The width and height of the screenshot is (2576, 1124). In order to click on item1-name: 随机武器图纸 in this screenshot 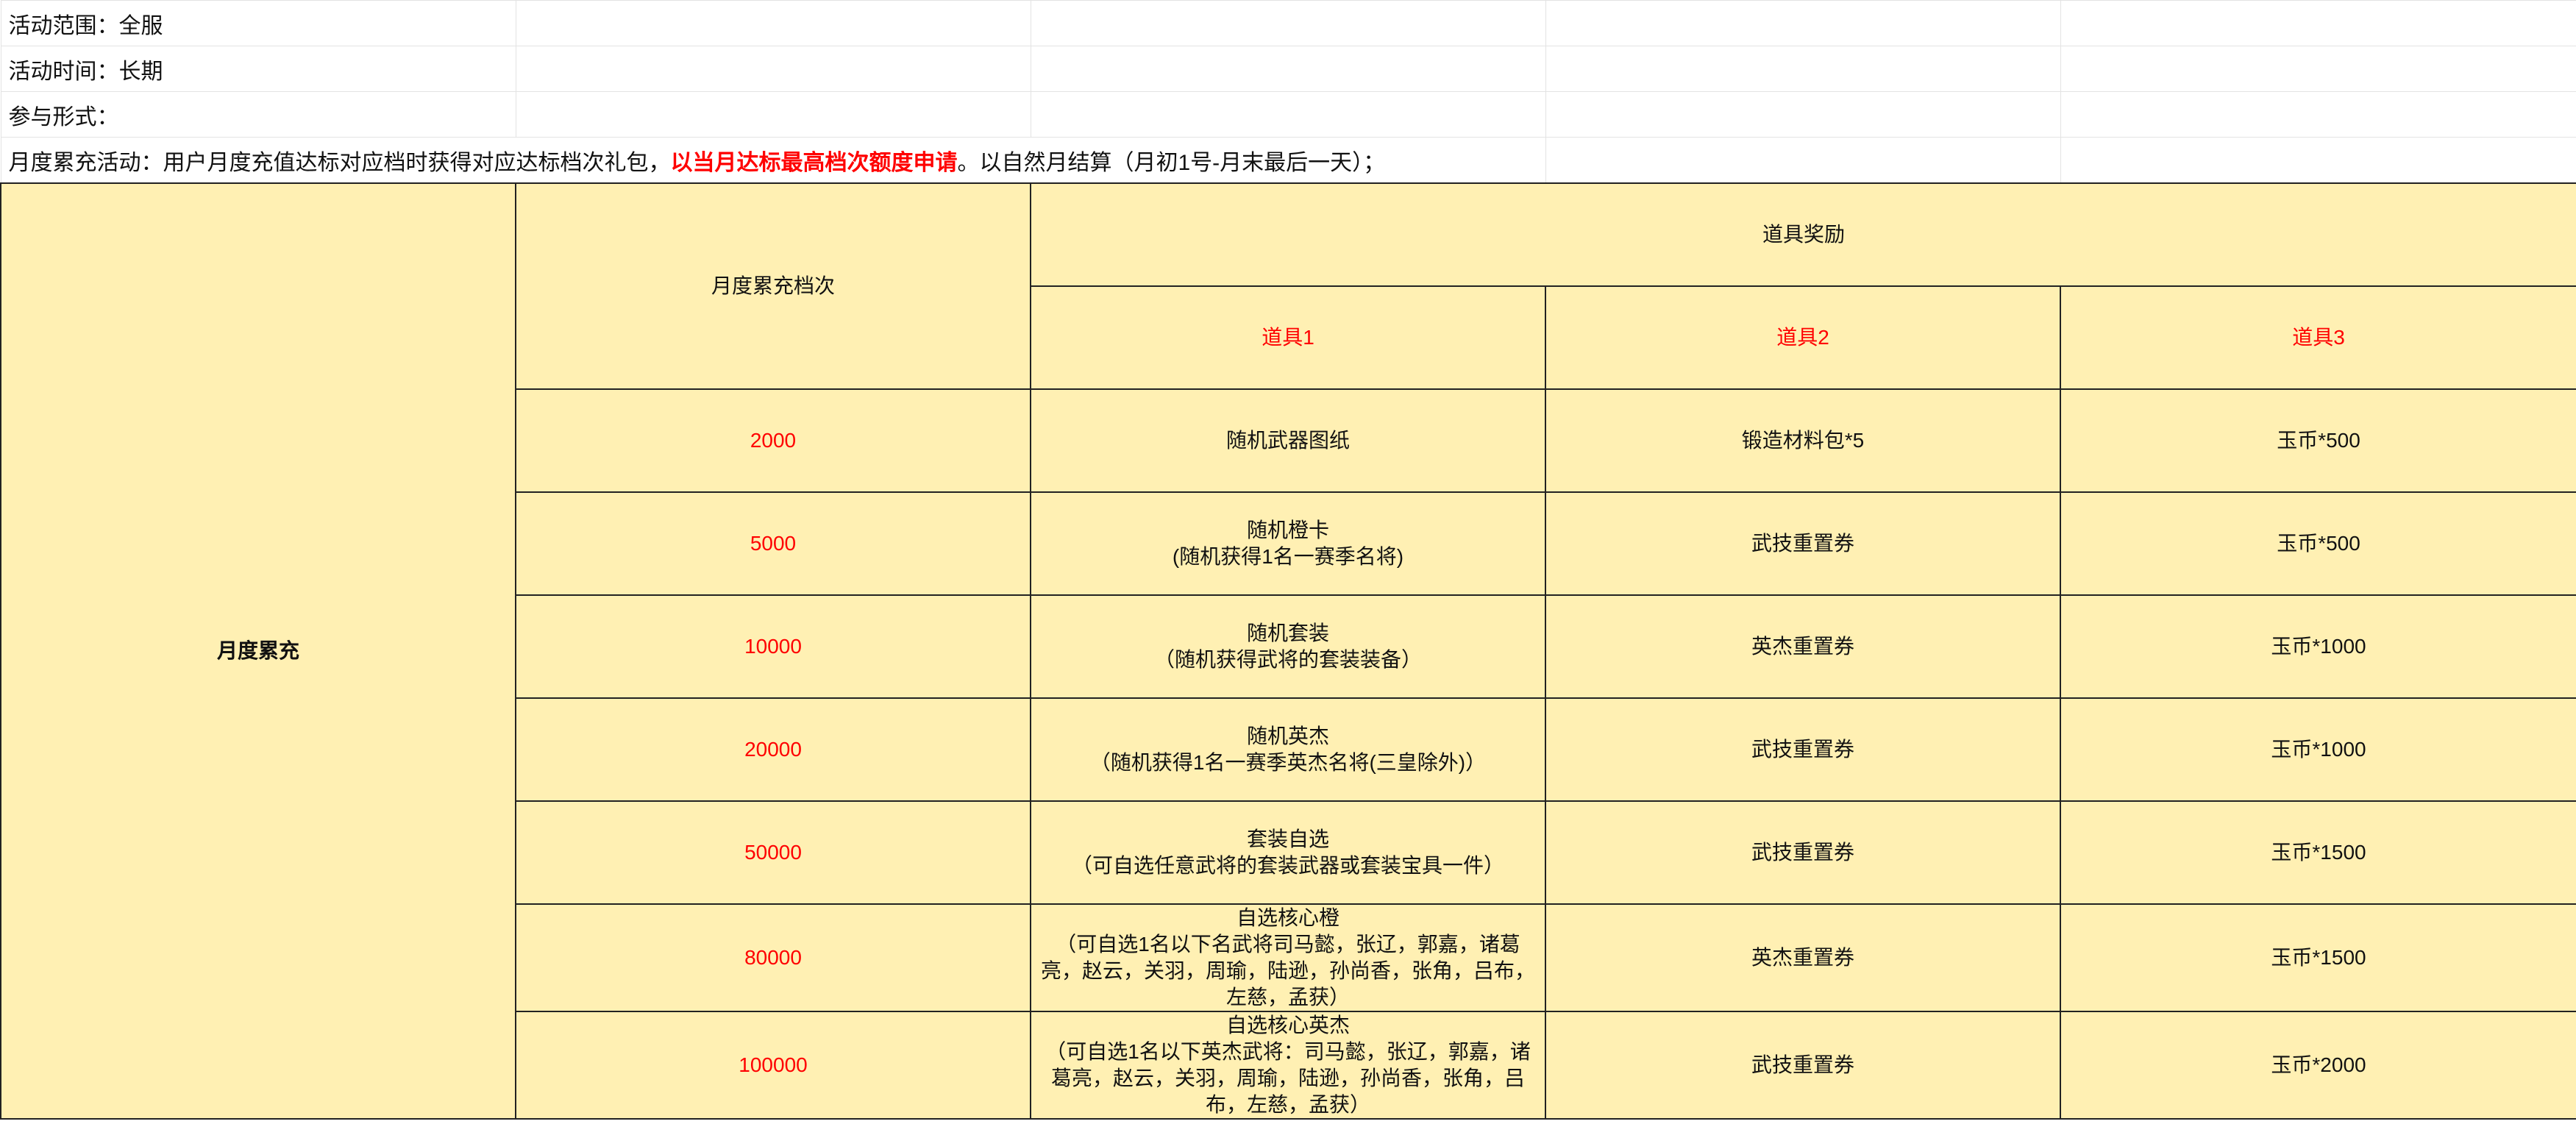, I will do `click(1287, 440)`.